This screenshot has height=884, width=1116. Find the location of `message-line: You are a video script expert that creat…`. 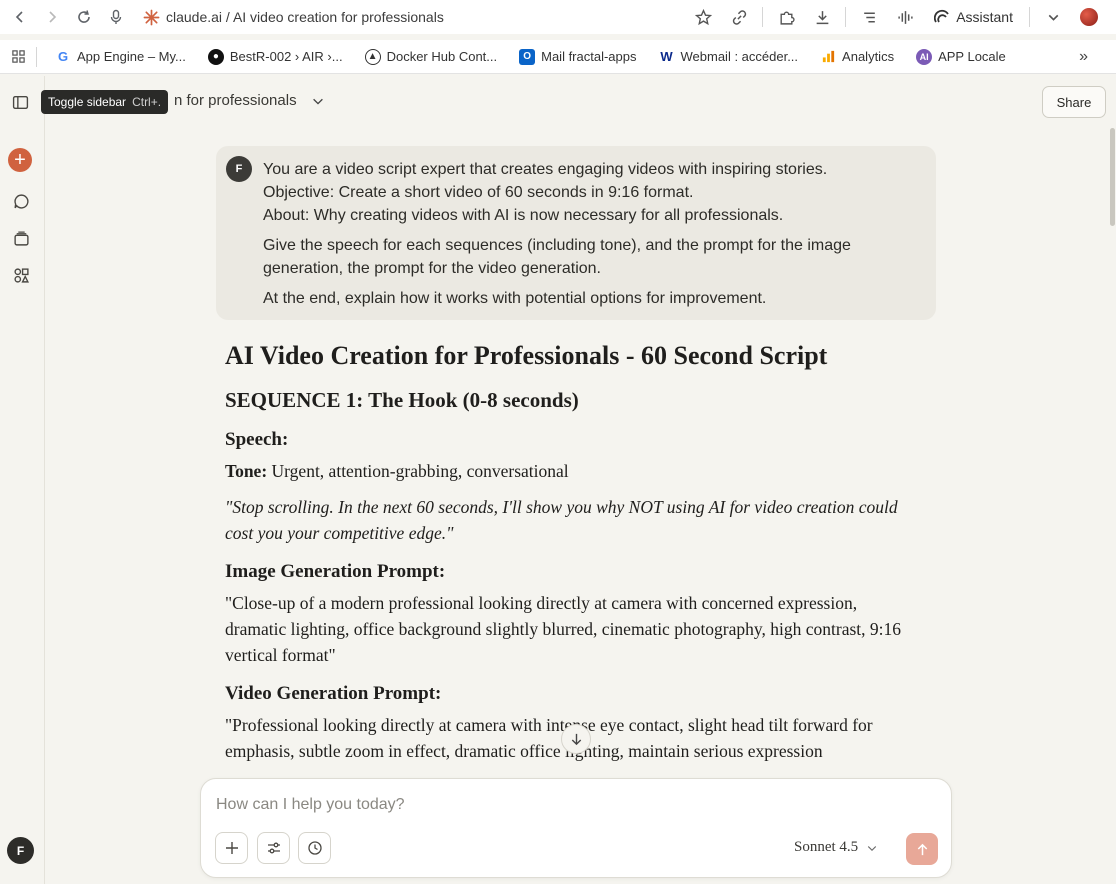

message-line: You are a video script expert that creat… is located at coordinates (545, 169).